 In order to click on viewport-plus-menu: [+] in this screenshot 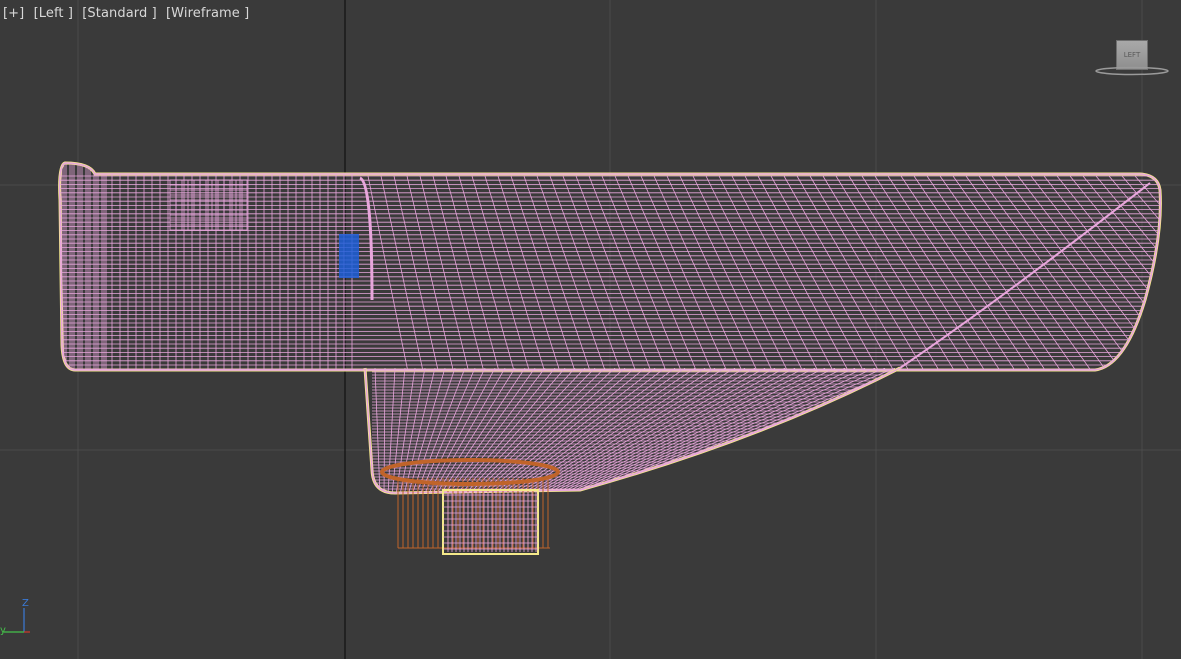, I will do `click(13, 13)`.